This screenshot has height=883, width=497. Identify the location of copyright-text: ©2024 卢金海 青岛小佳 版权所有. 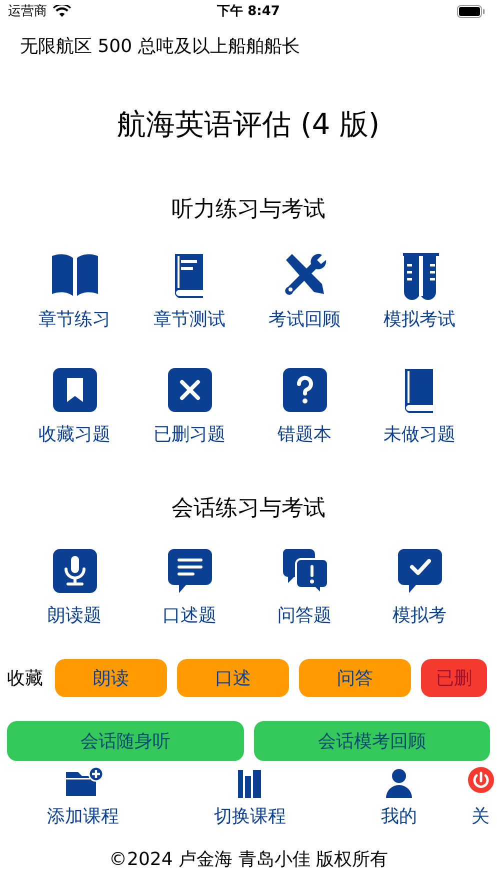
(248, 860).